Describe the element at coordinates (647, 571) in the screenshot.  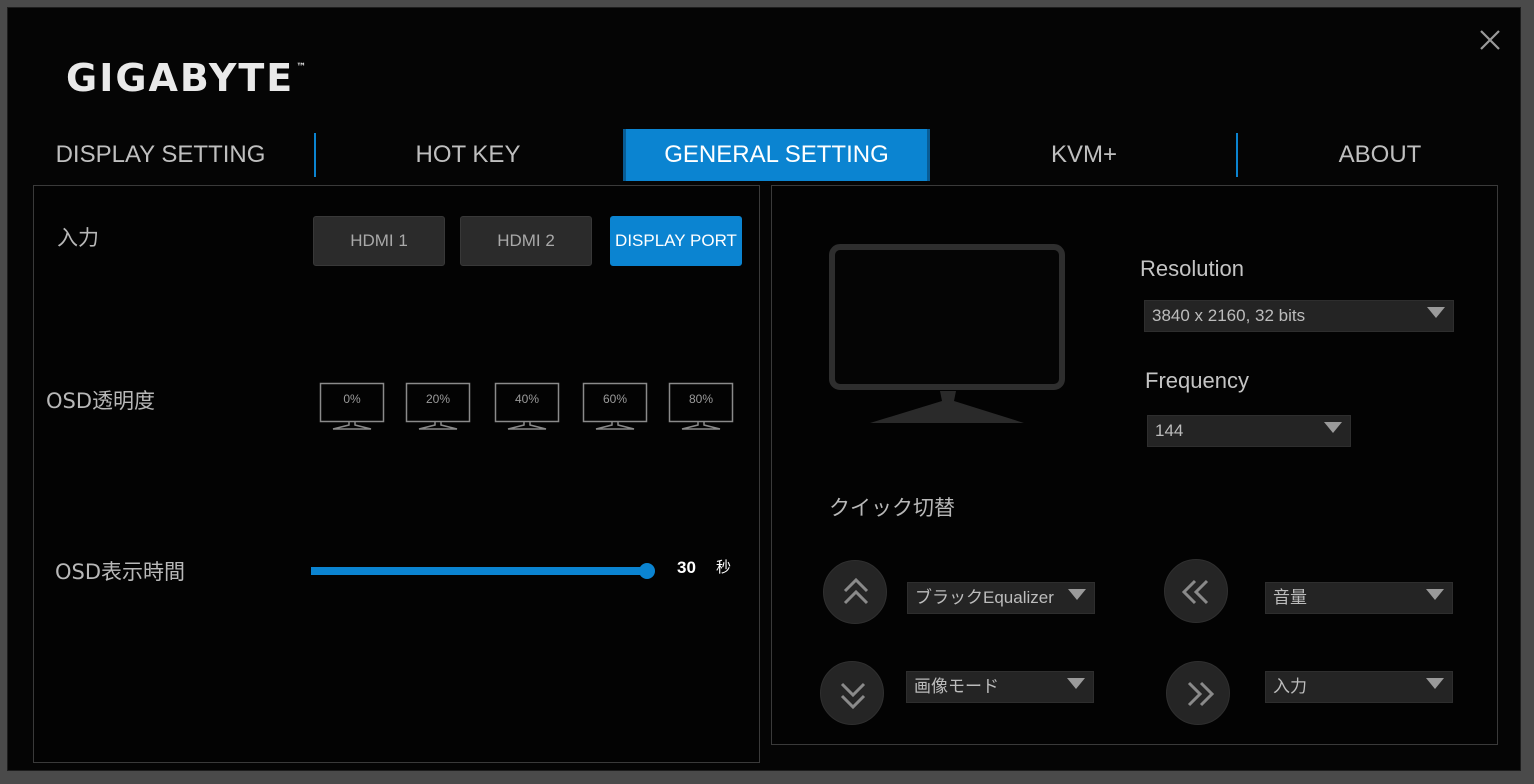
I see `osd-time-slider-thumb` at that location.